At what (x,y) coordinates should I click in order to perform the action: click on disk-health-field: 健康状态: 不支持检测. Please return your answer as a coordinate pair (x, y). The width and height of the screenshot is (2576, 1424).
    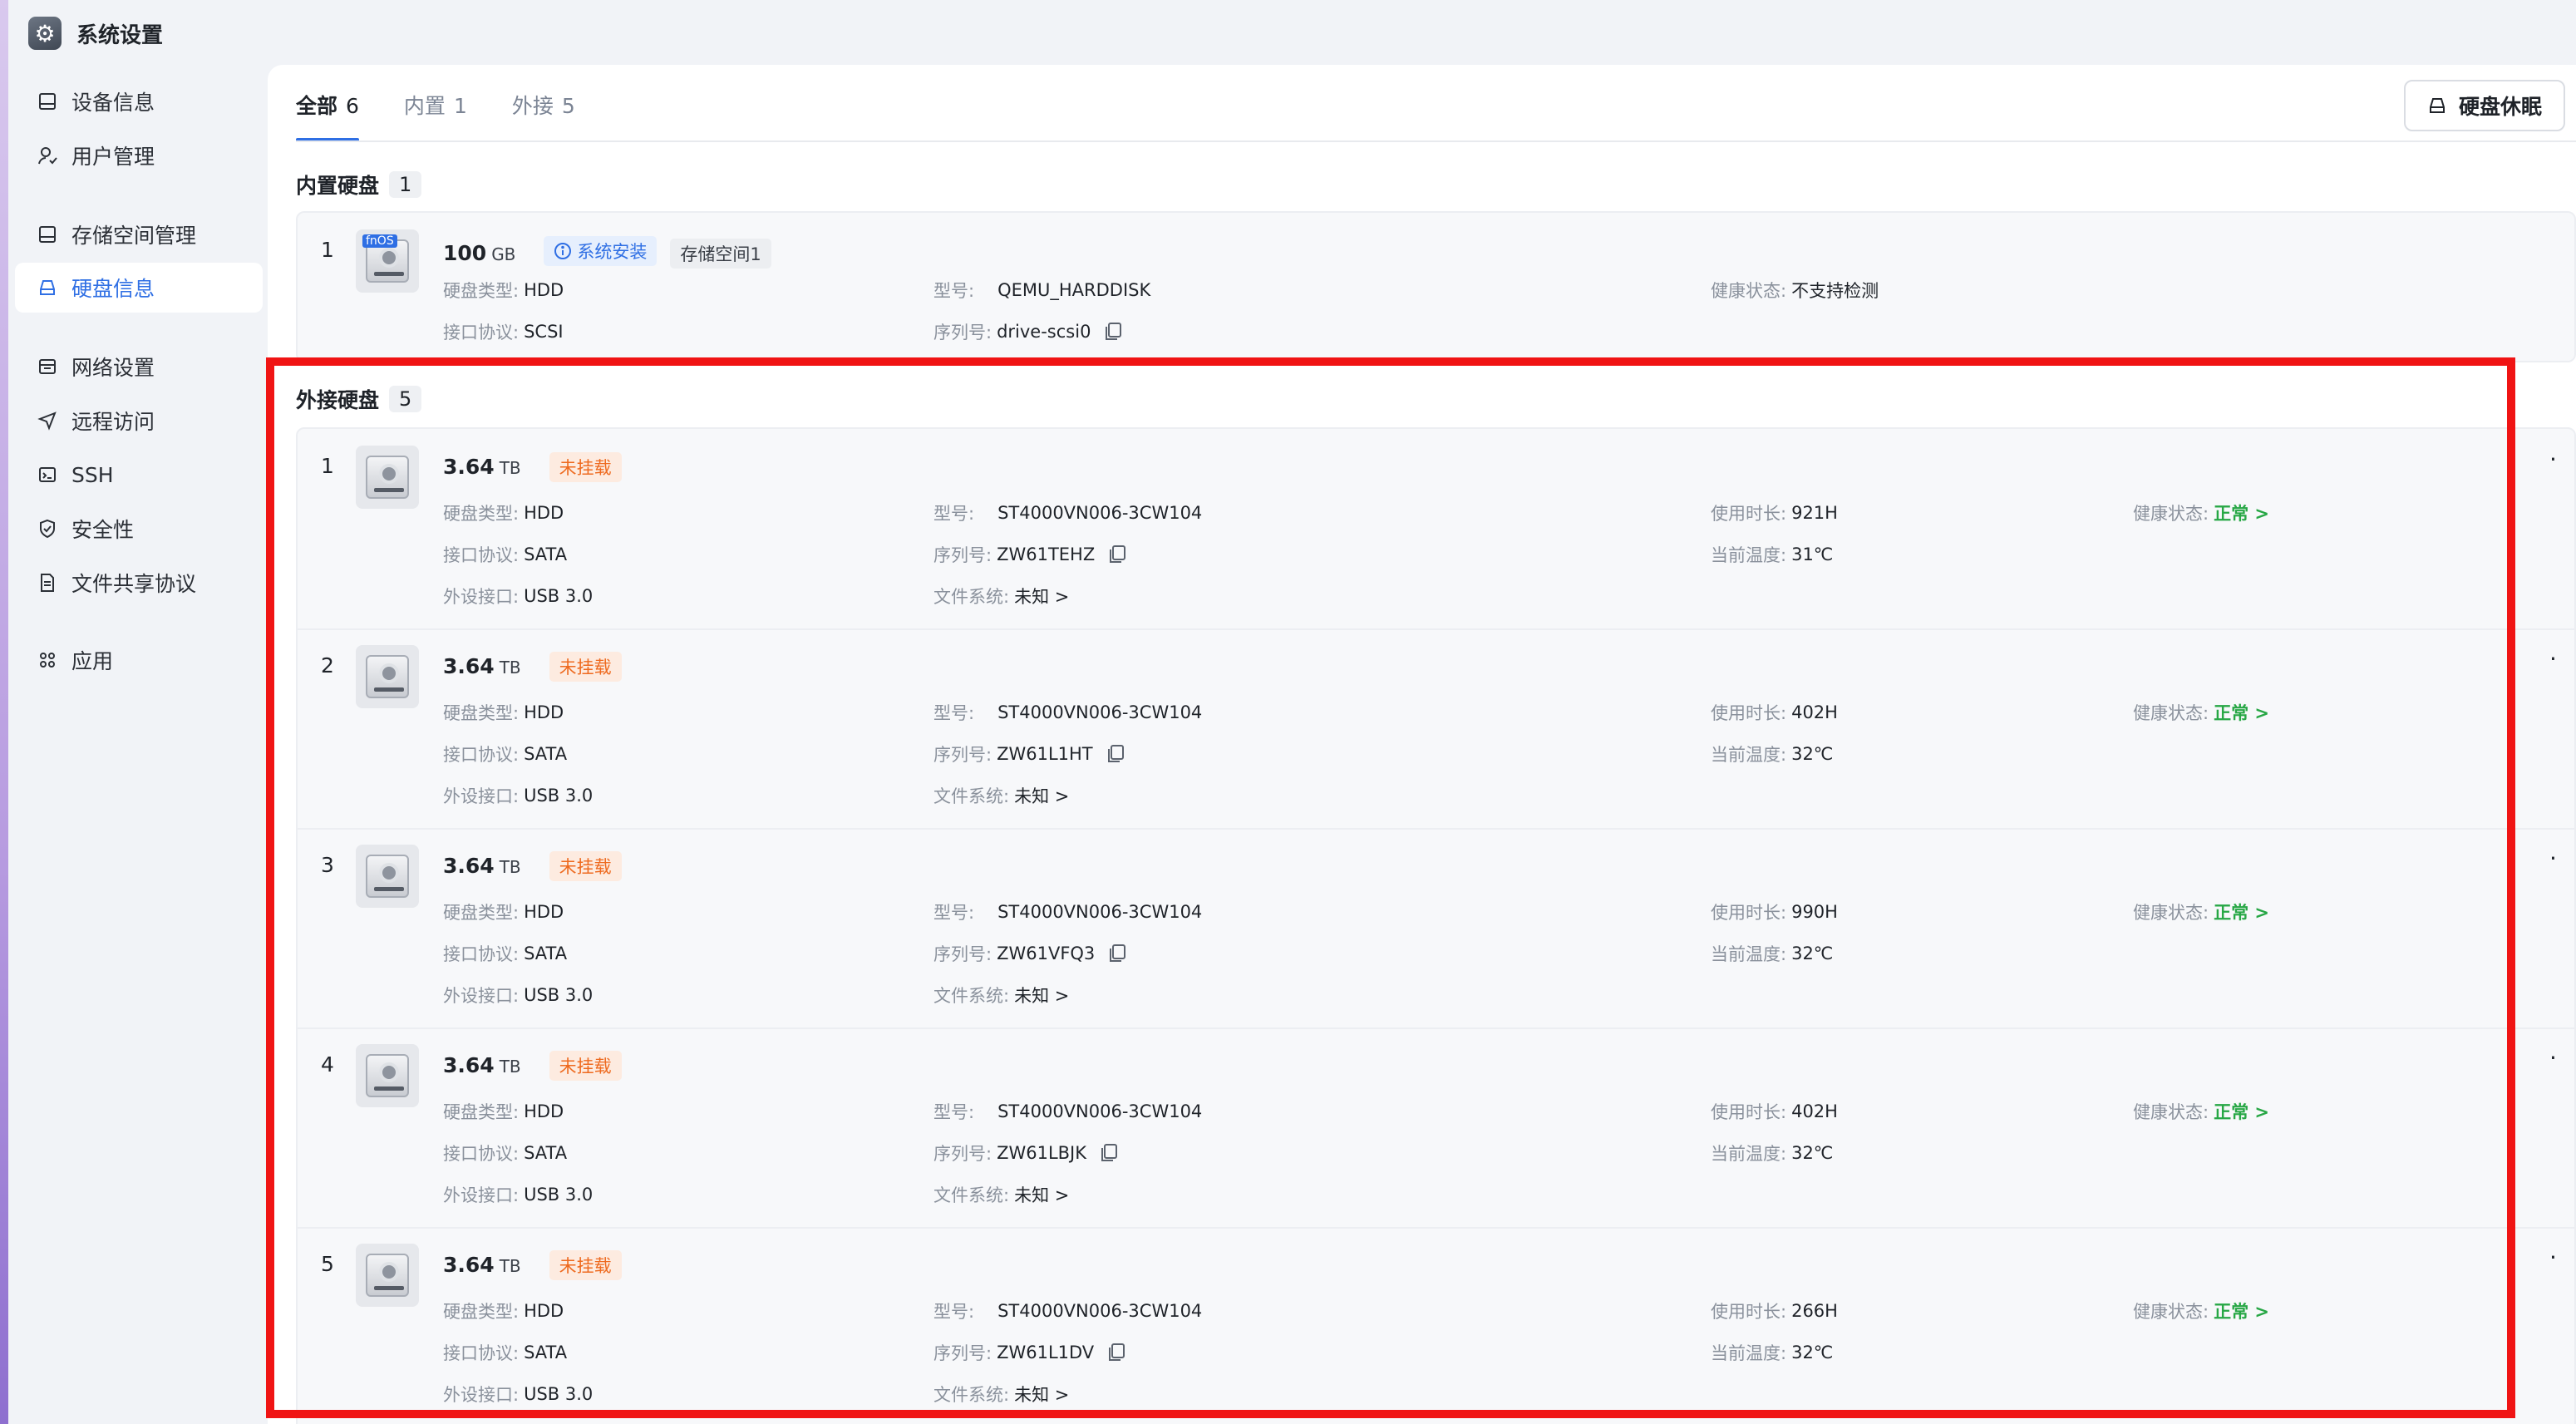
    Looking at the image, I should click on (1795, 290).